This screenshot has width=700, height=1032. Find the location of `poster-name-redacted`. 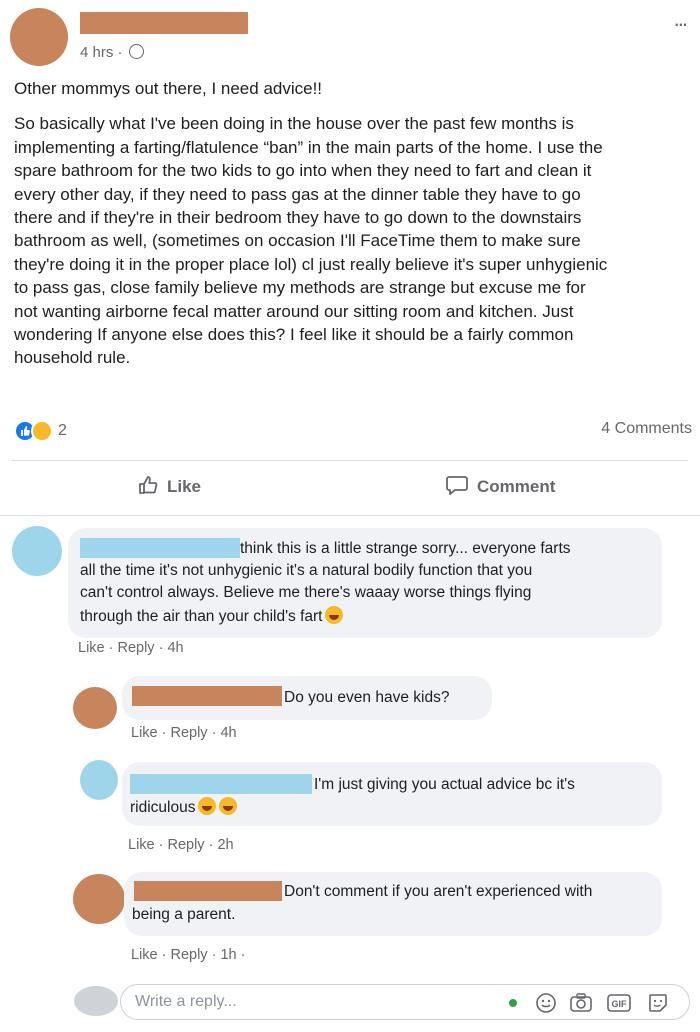

poster-name-redacted is located at coordinates (164, 23).